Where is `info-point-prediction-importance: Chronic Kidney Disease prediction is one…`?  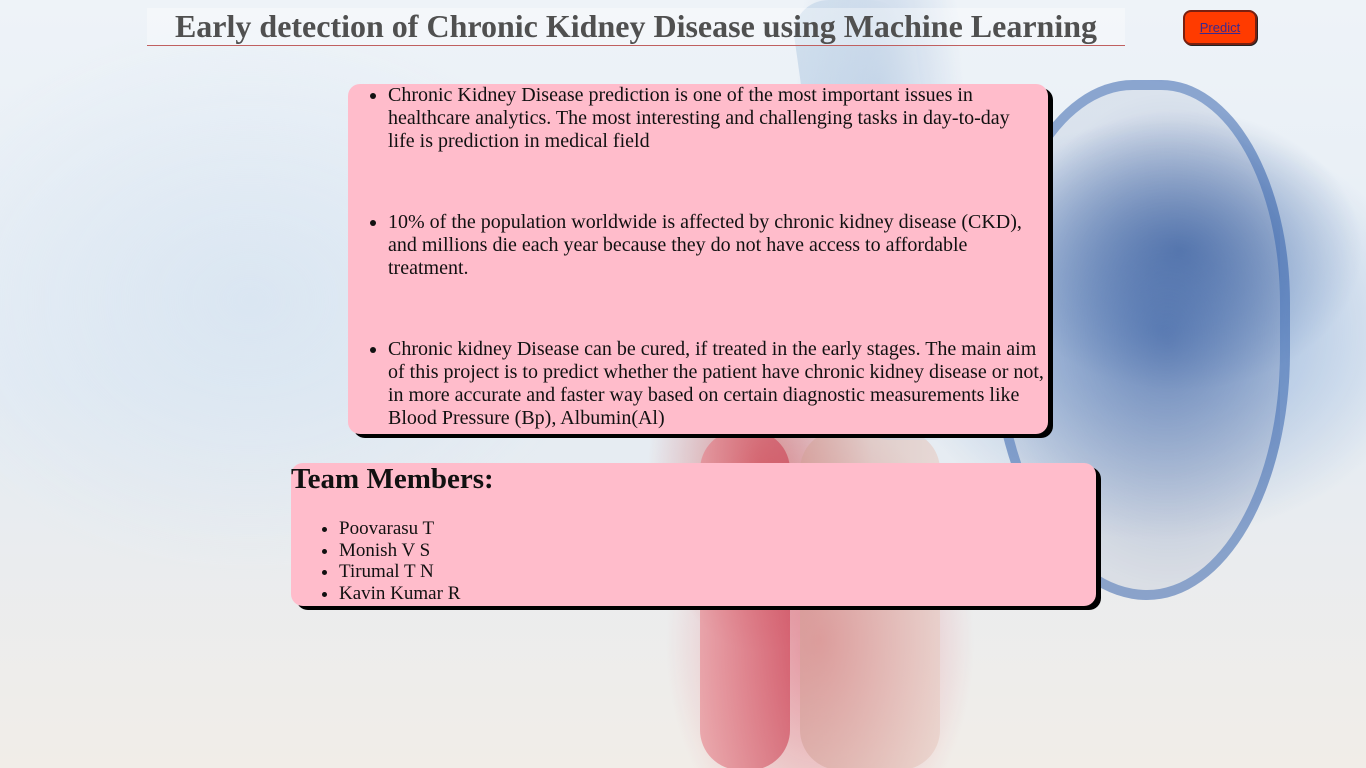 info-point-prediction-importance: Chronic Kidney Disease prediction is one… is located at coordinates (716, 118).